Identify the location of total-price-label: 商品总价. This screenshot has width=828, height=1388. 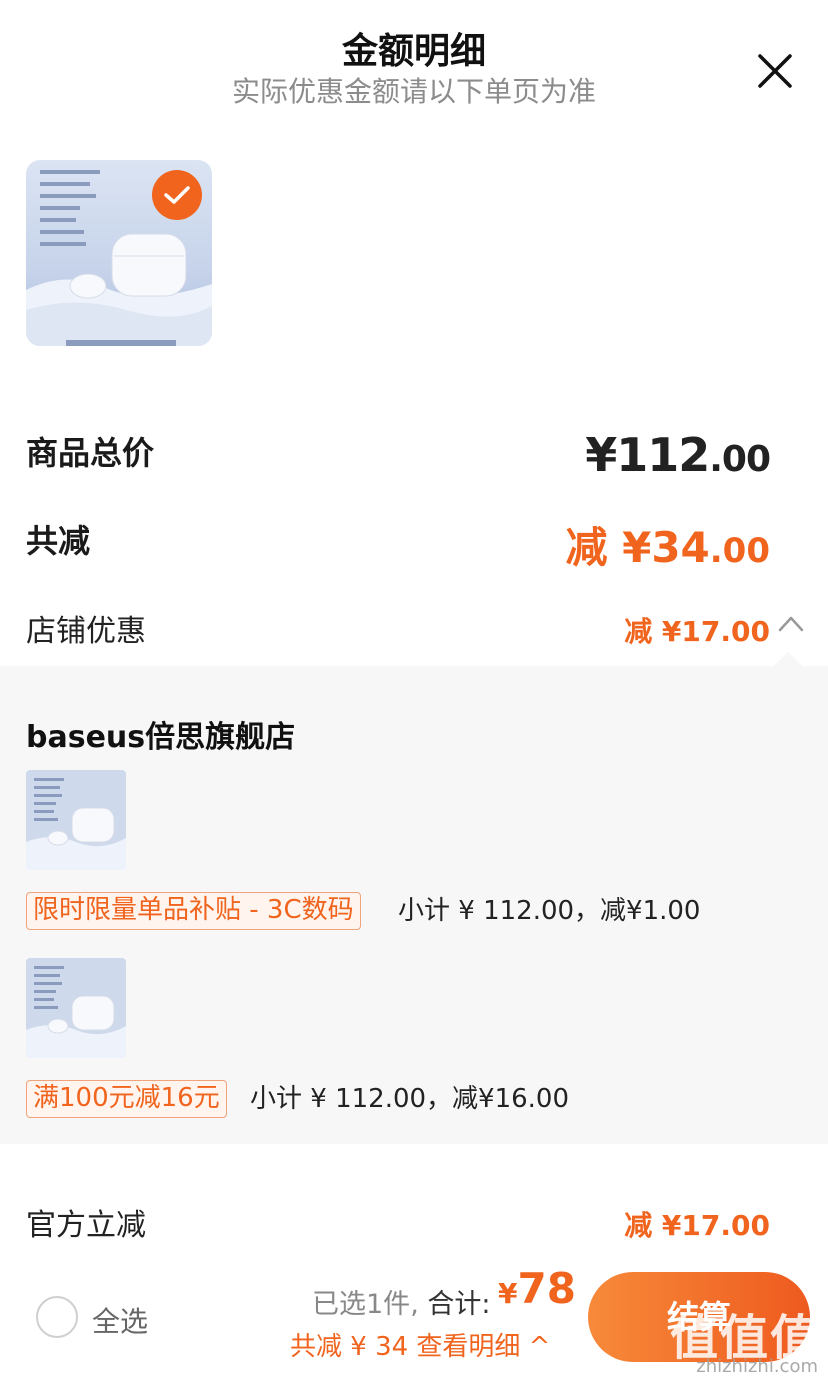
(90, 453).